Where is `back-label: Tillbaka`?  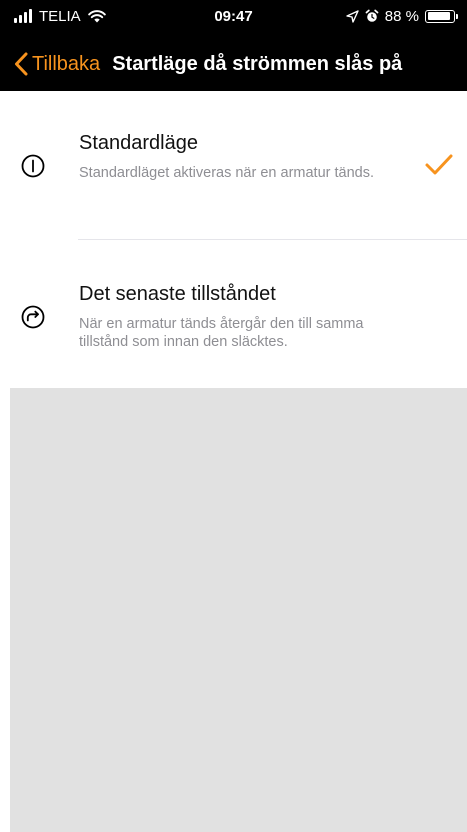
back-label: Tillbaka is located at coordinates (66, 63).